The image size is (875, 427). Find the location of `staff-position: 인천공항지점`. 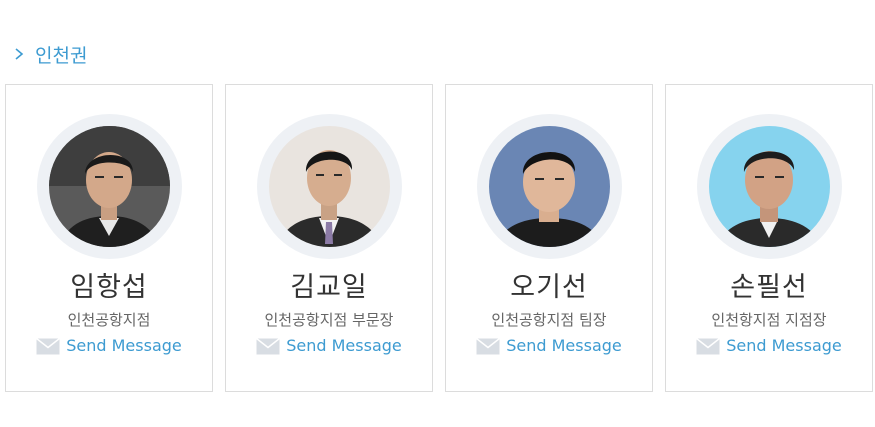

staff-position: 인천공항지점 is located at coordinates (109, 320).